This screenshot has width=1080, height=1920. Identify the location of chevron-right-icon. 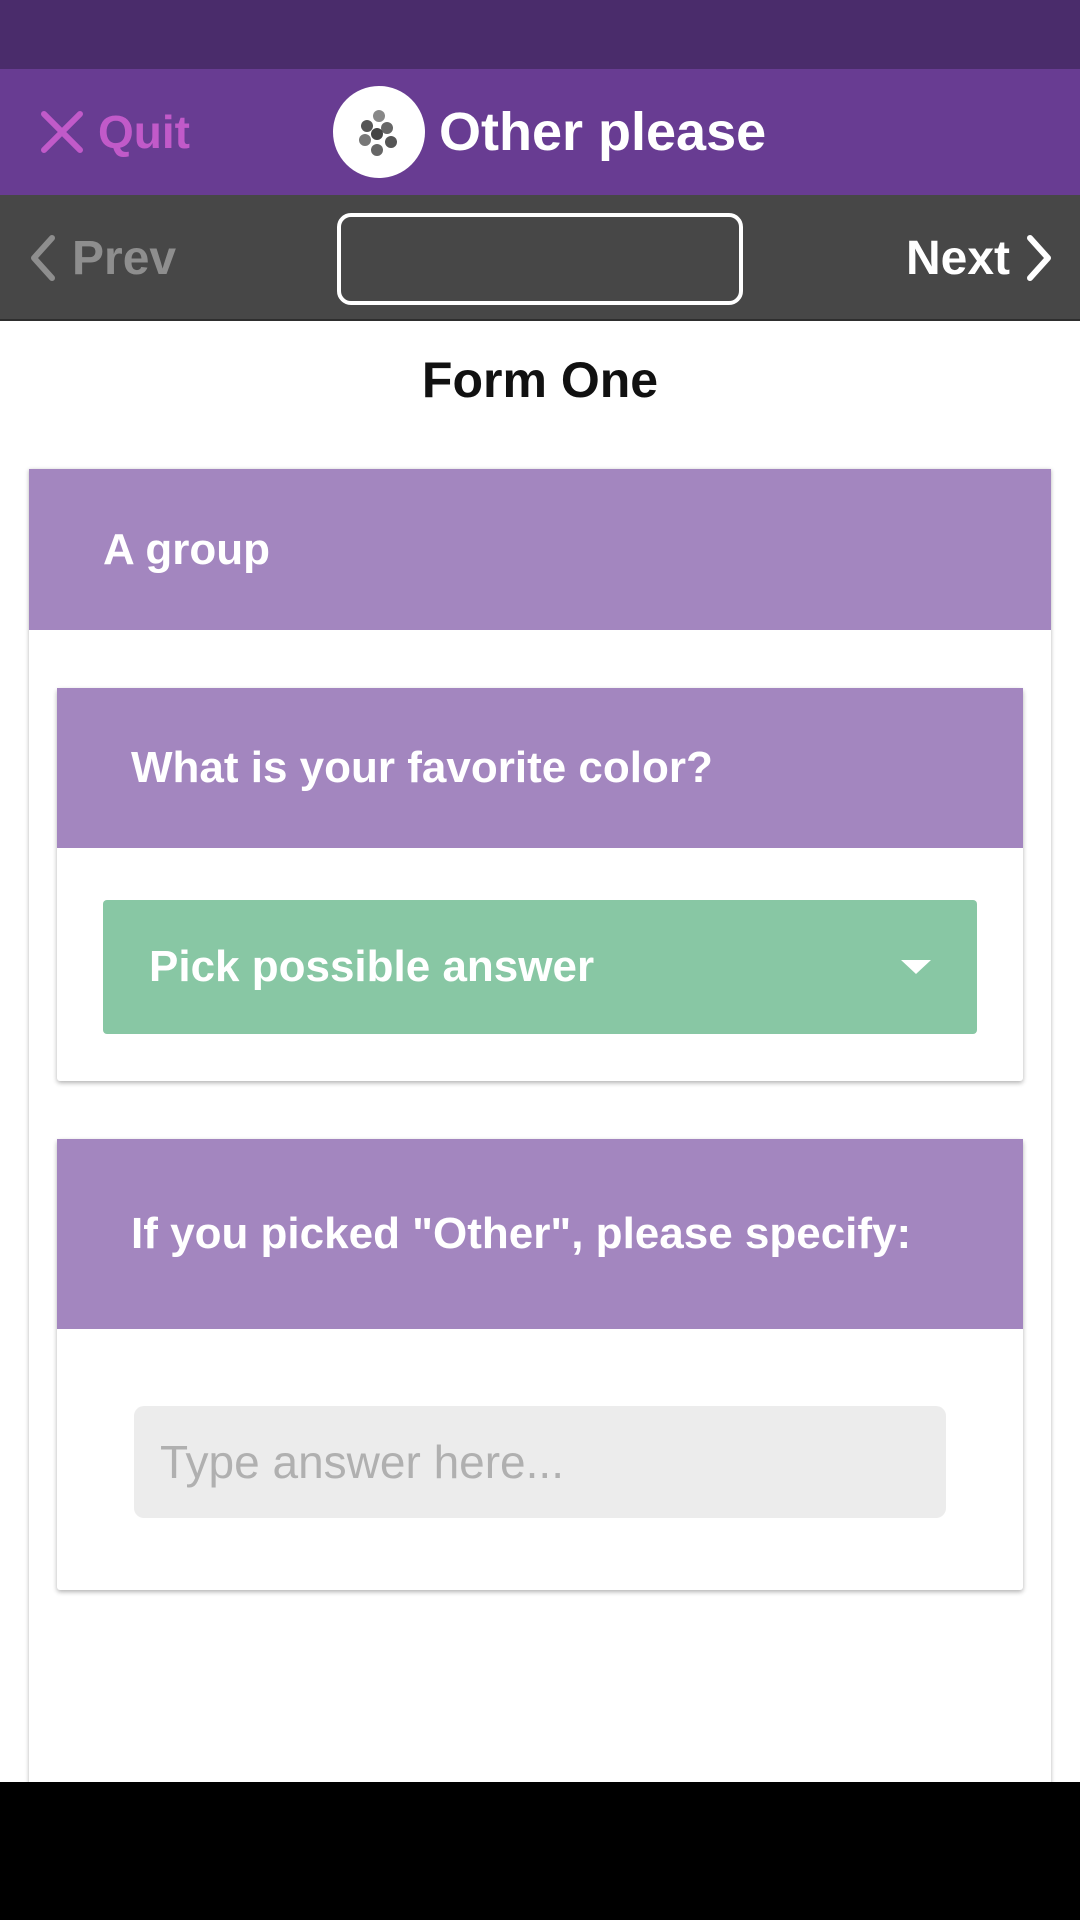
(1039, 258).